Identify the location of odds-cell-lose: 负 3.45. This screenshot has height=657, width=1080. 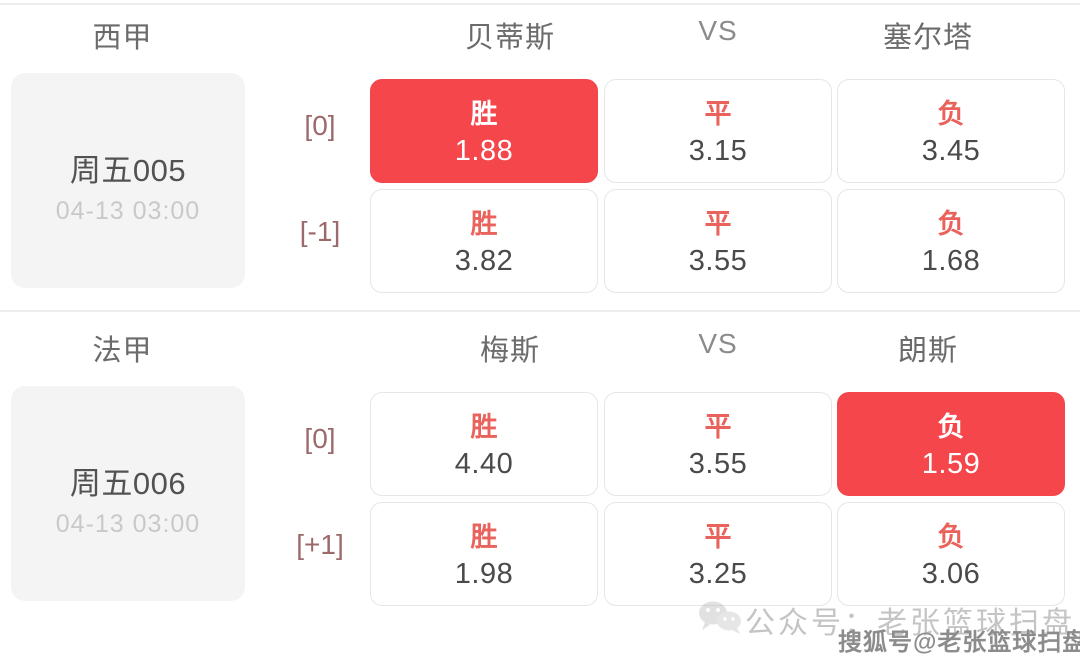
(951, 131).